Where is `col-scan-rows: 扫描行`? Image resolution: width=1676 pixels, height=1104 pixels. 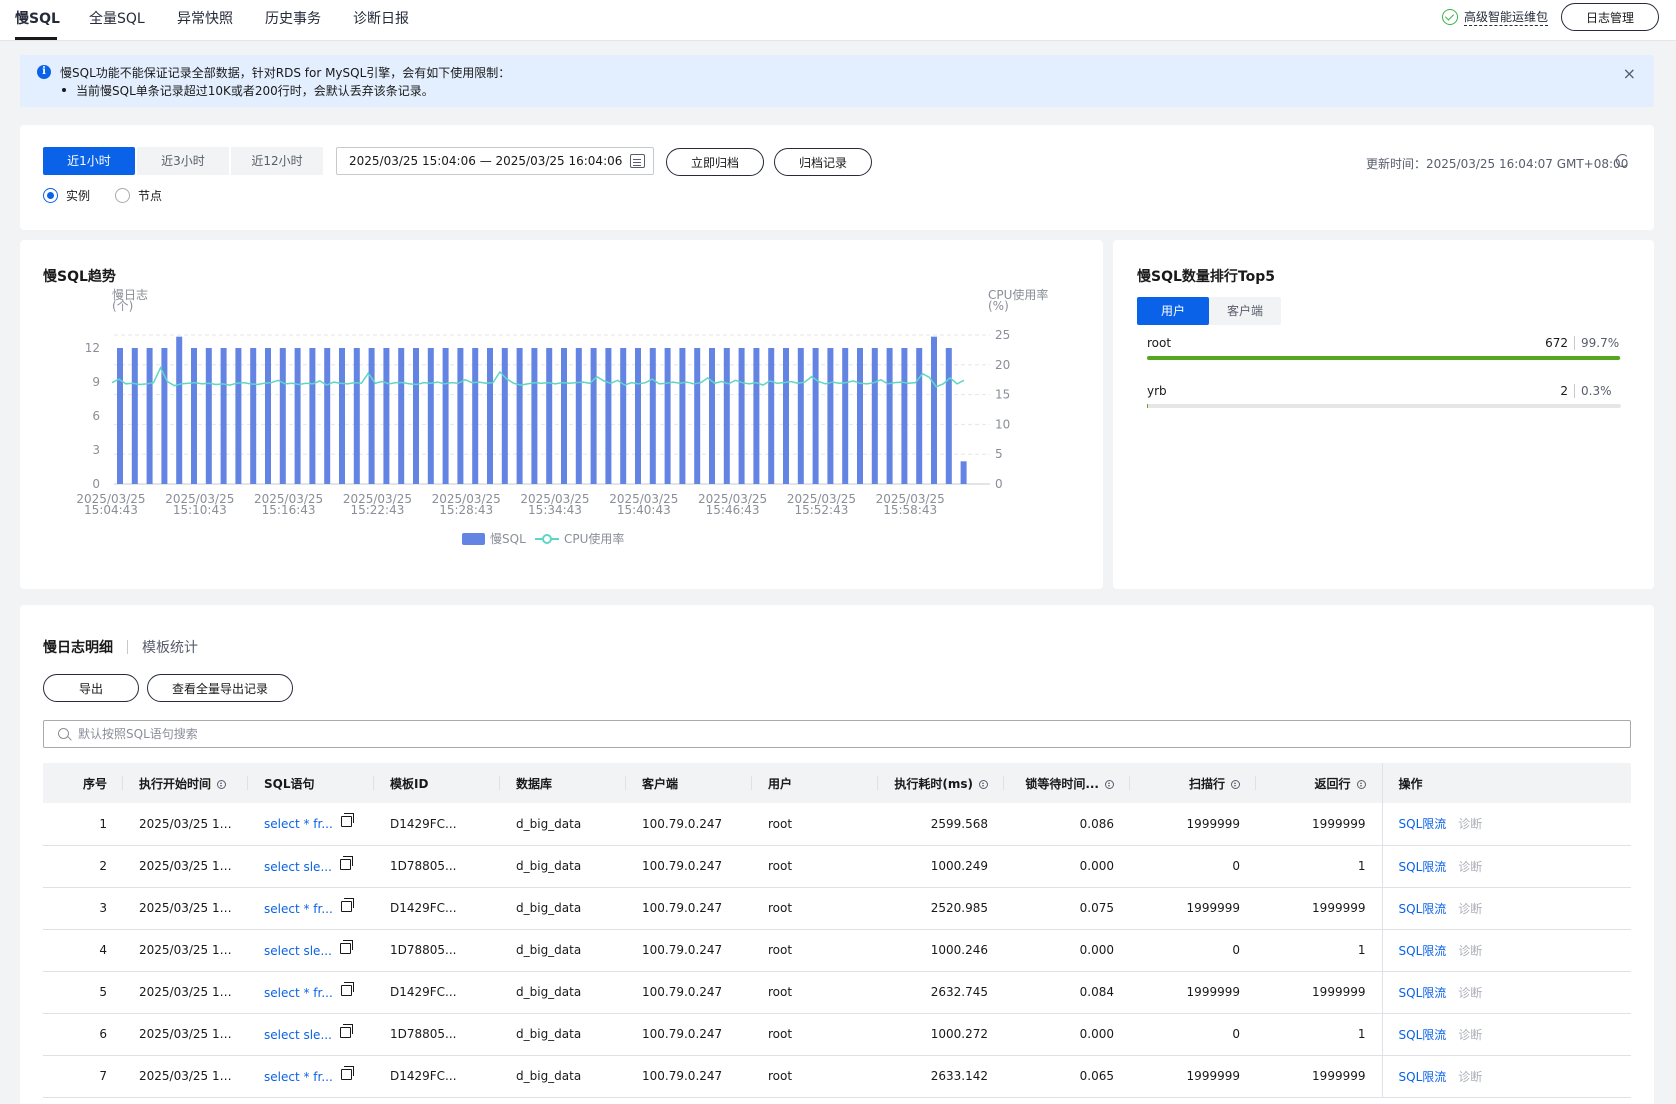 col-scan-rows: 扫描行 is located at coordinates (1193, 783).